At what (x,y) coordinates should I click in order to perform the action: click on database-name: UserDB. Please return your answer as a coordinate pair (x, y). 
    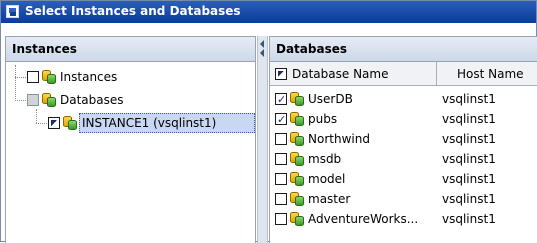
    Looking at the image, I should click on (330, 99).